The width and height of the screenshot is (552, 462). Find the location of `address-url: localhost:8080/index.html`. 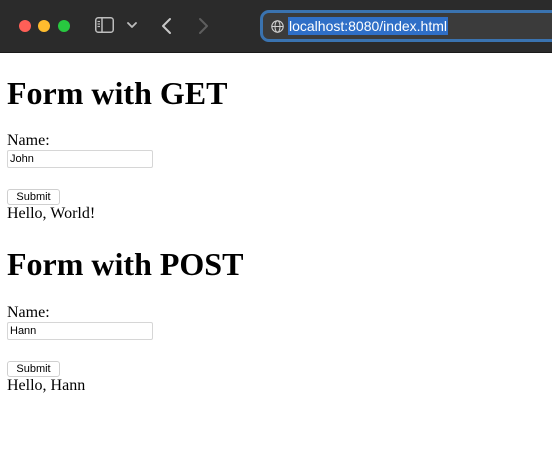

address-url: localhost:8080/index.html is located at coordinates (368, 26).